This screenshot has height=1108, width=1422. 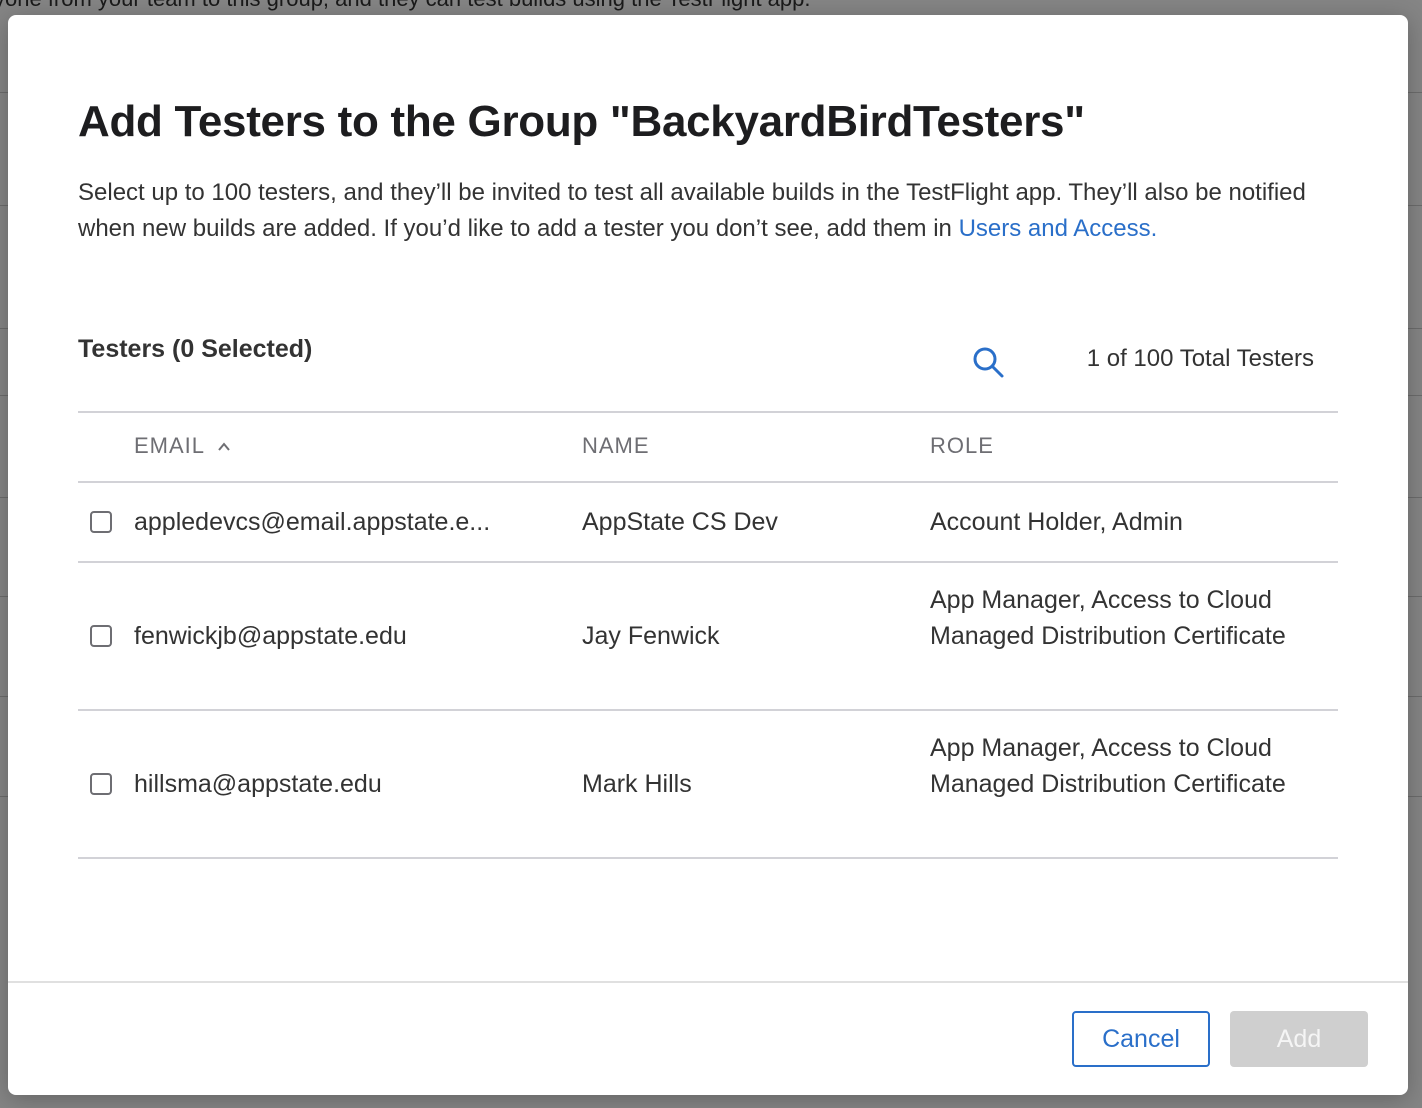 What do you see at coordinates (258, 784) in the screenshot?
I see `tester-email: hillsma@appstate.edu` at bounding box center [258, 784].